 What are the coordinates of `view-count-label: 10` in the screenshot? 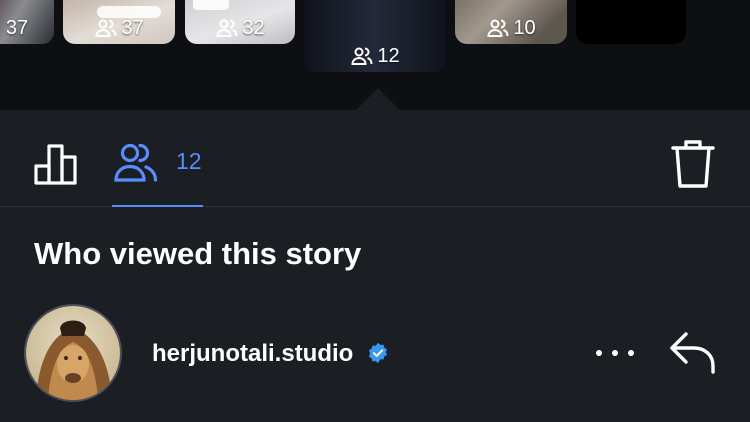 It's located at (524, 27).